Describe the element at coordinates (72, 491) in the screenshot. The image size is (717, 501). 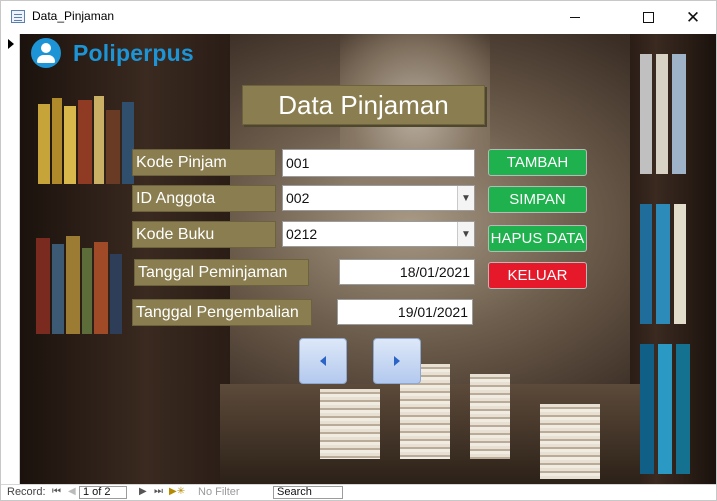
I see `previous-record-icon: ◀` at that location.